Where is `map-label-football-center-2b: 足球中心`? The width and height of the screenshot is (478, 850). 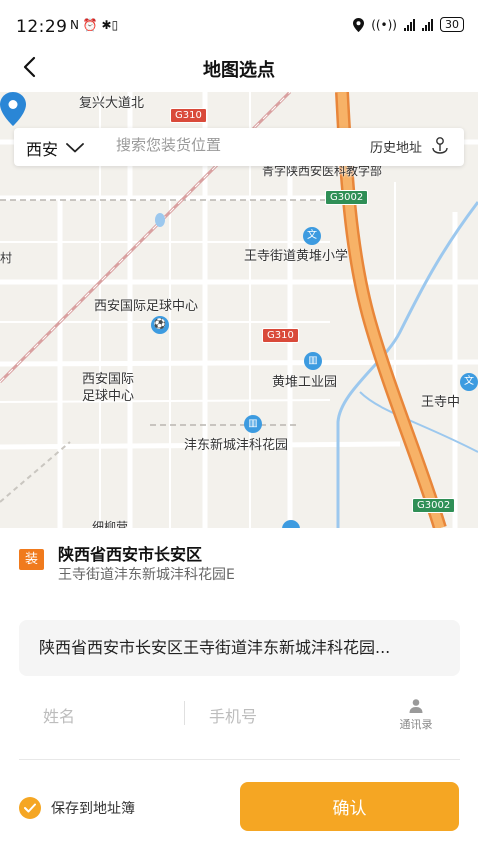 map-label-football-center-2b: 足球中心 is located at coordinates (108, 396).